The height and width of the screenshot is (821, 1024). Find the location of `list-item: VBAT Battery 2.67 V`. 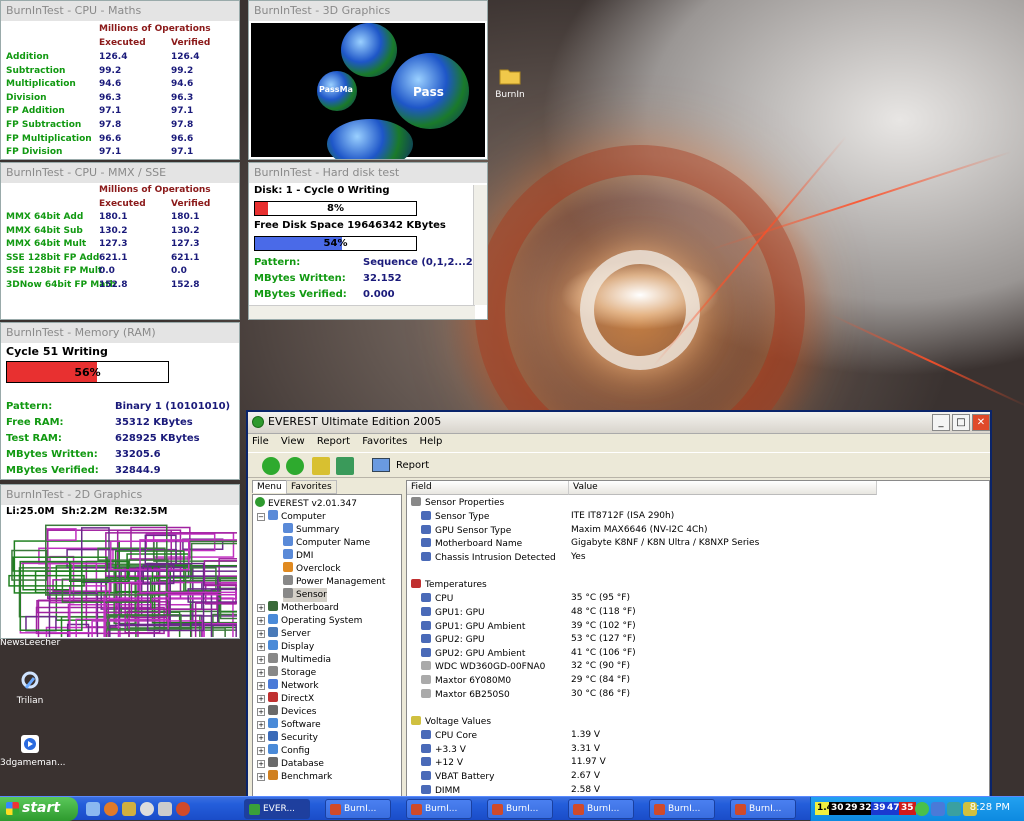

list-item: VBAT Battery 2.67 V is located at coordinates (697, 777).